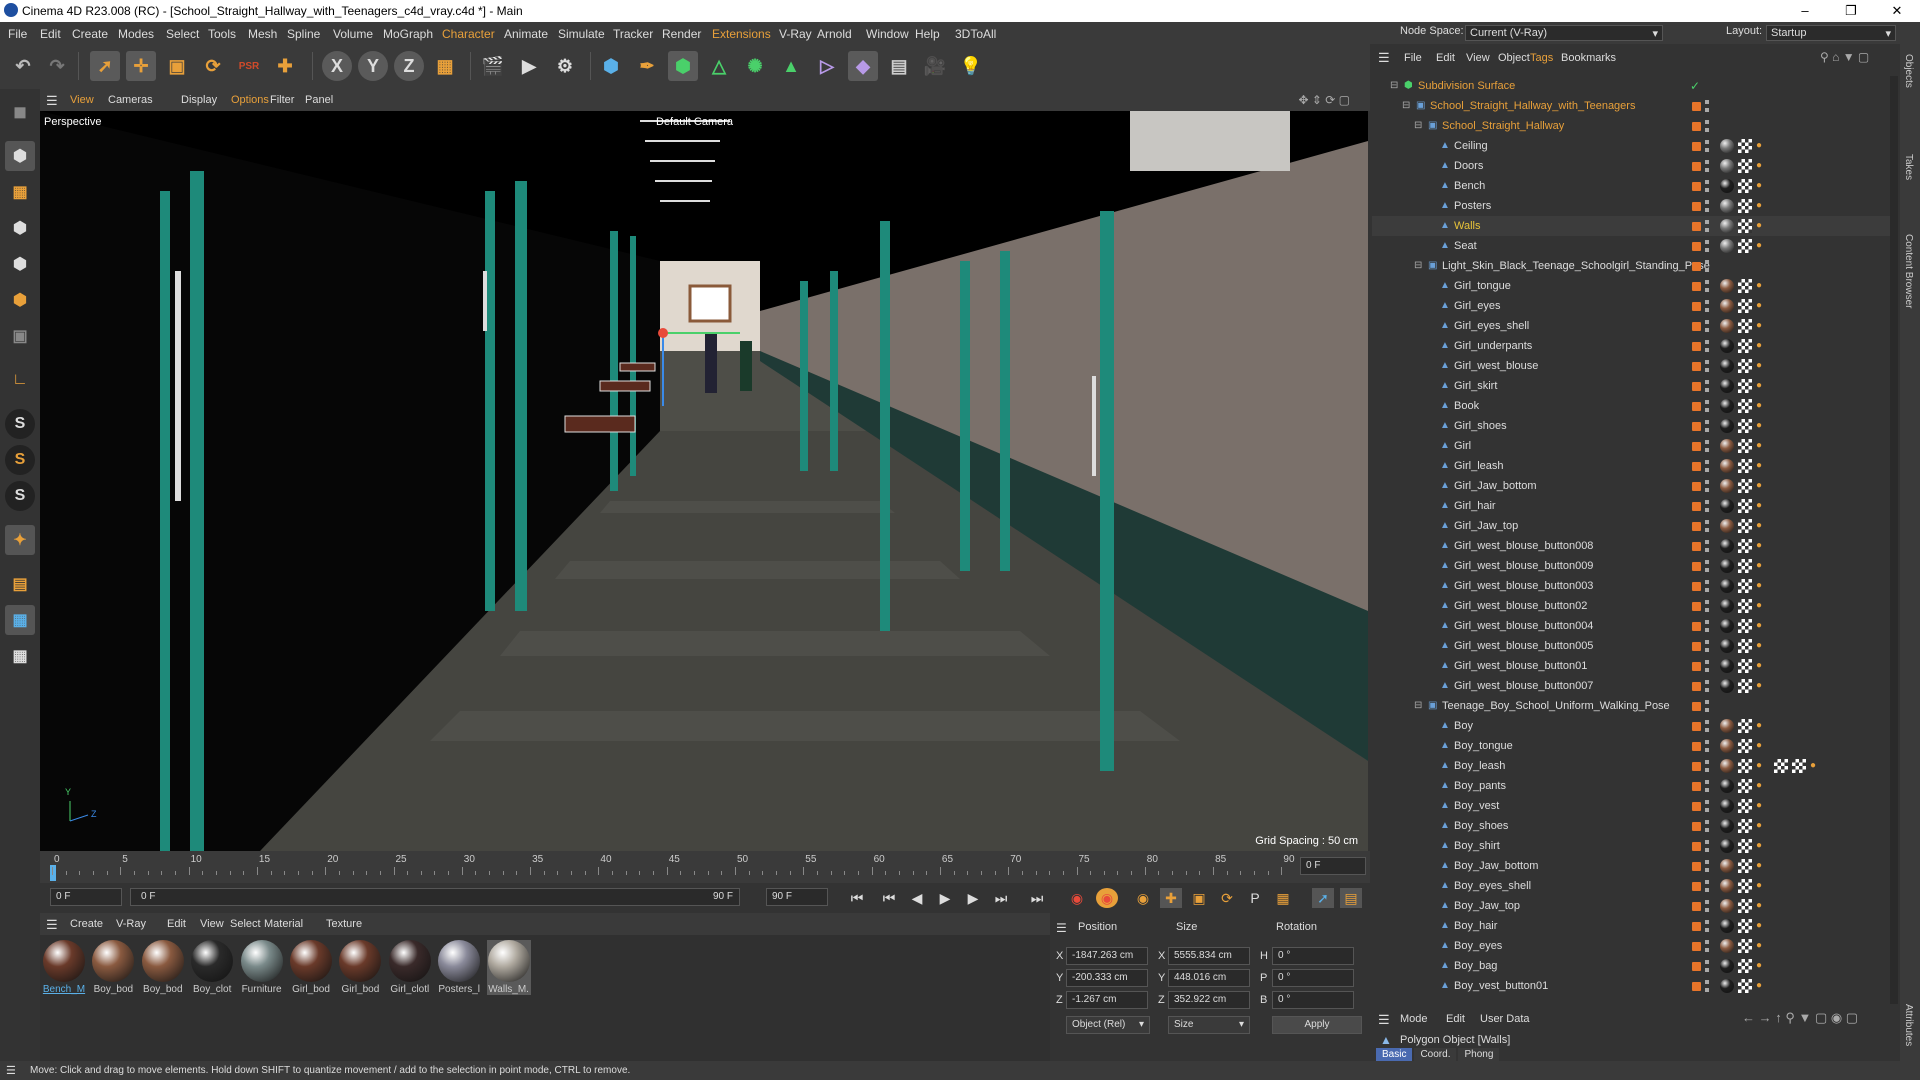 Image resolution: width=1920 pixels, height=1080 pixels. What do you see at coordinates (889, 898) in the screenshot?
I see `prev-key-icon: ⏮` at bounding box center [889, 898].